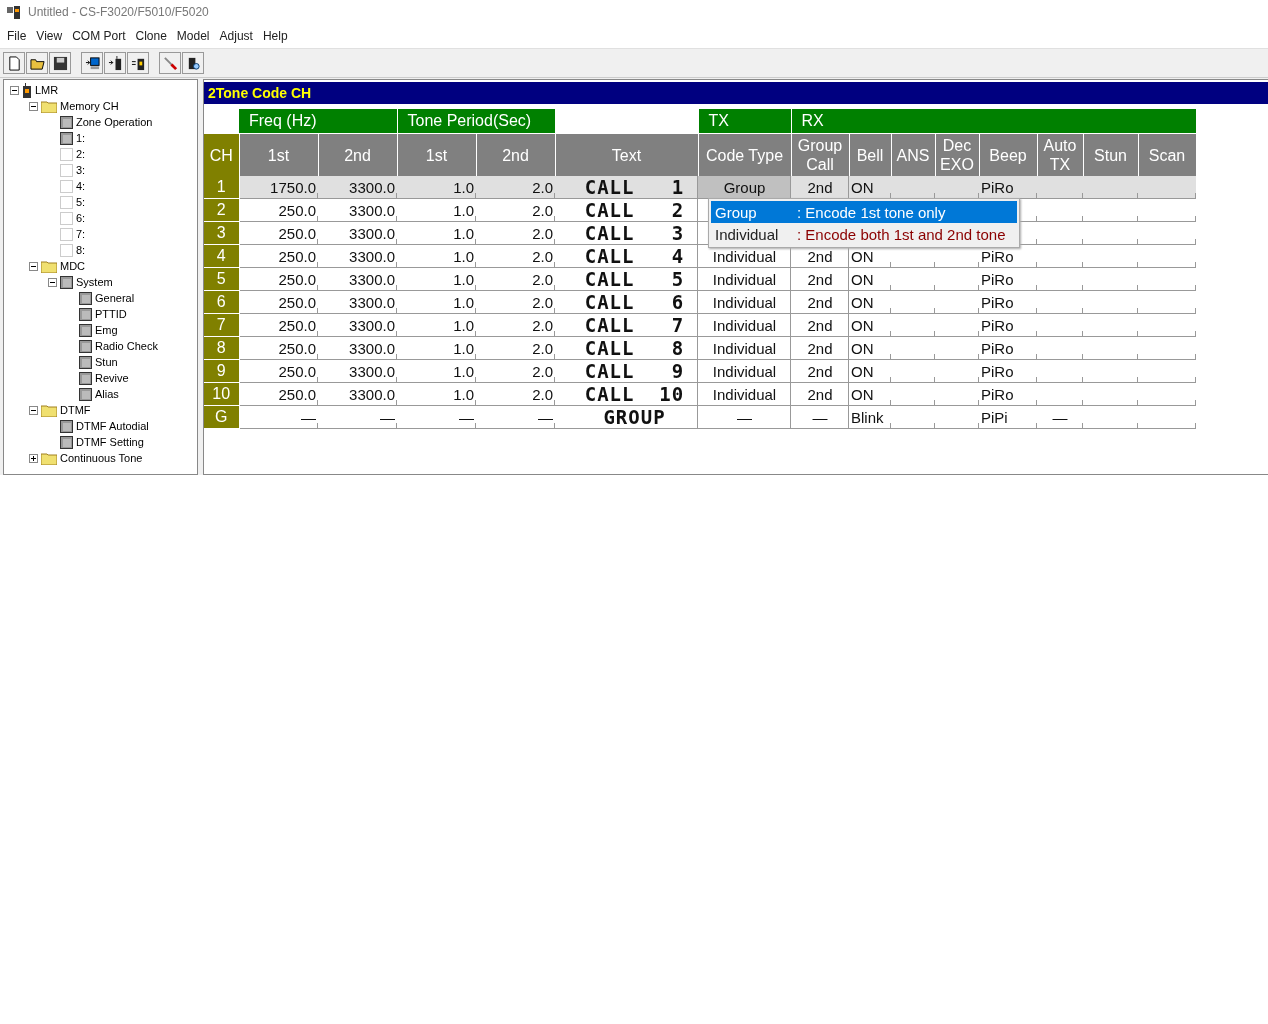  I want to click on tree-item: DTMF Setting, so click(110, 442).